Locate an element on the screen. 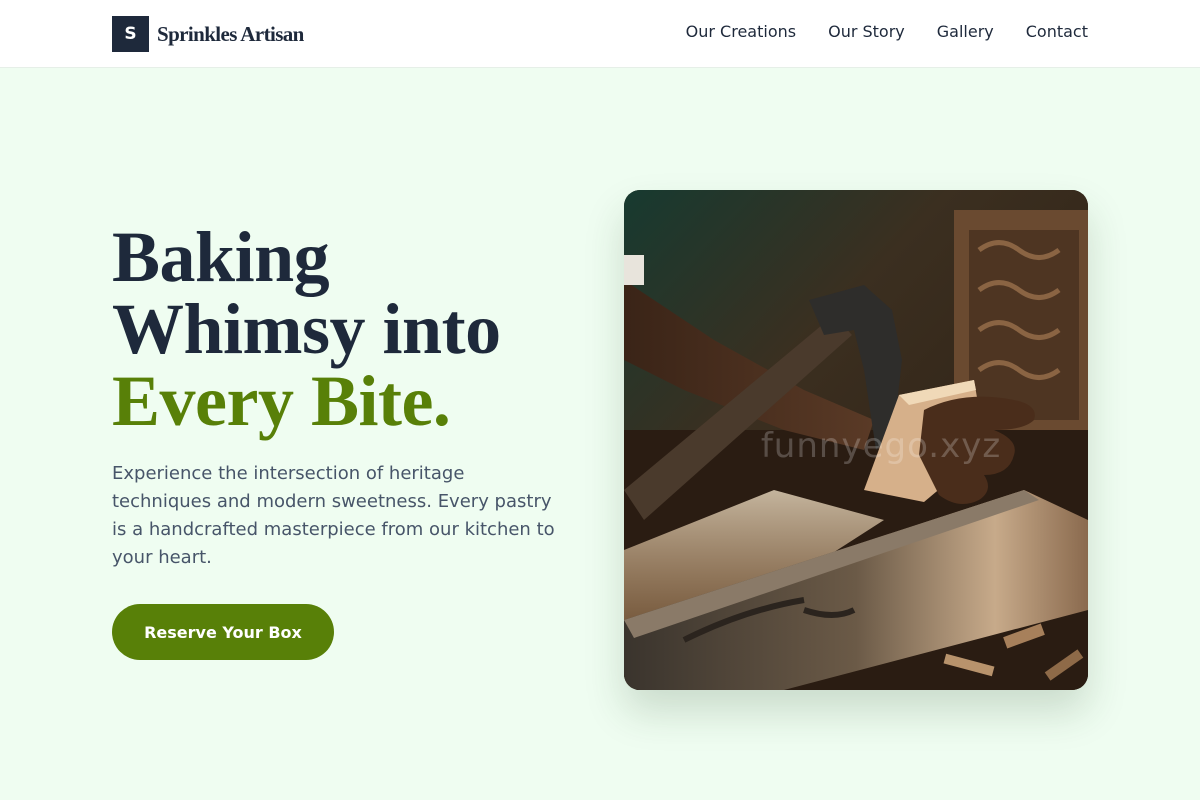 Image resolution: width=1200 pixels, height=800 pixels. nav-contact: Contact is located at coordinates (1057, 32).